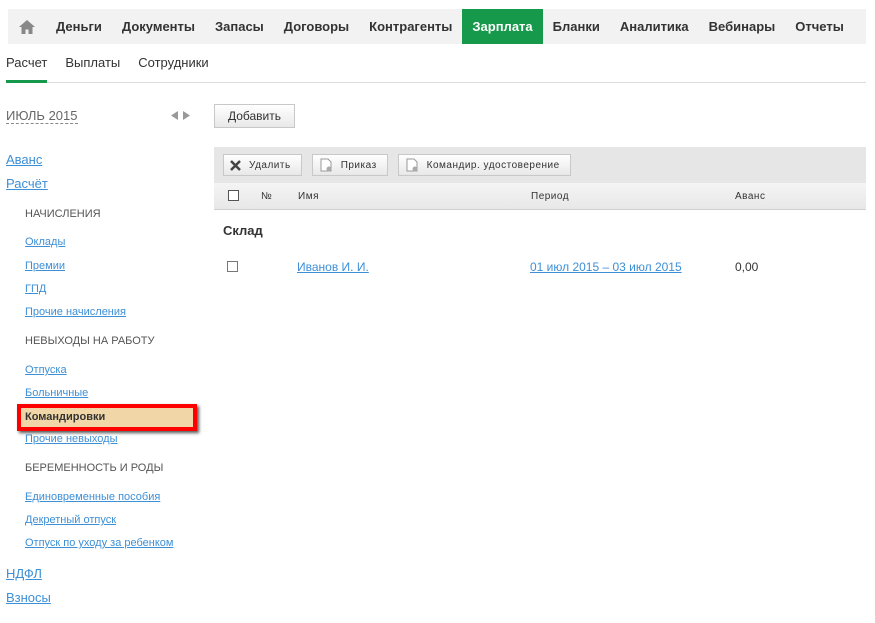 The height and width of the screenshot is (623, 875). Describe the element at coordinates (158, 26) in the screenshot. I see `nav-documents: Документы` at that location.